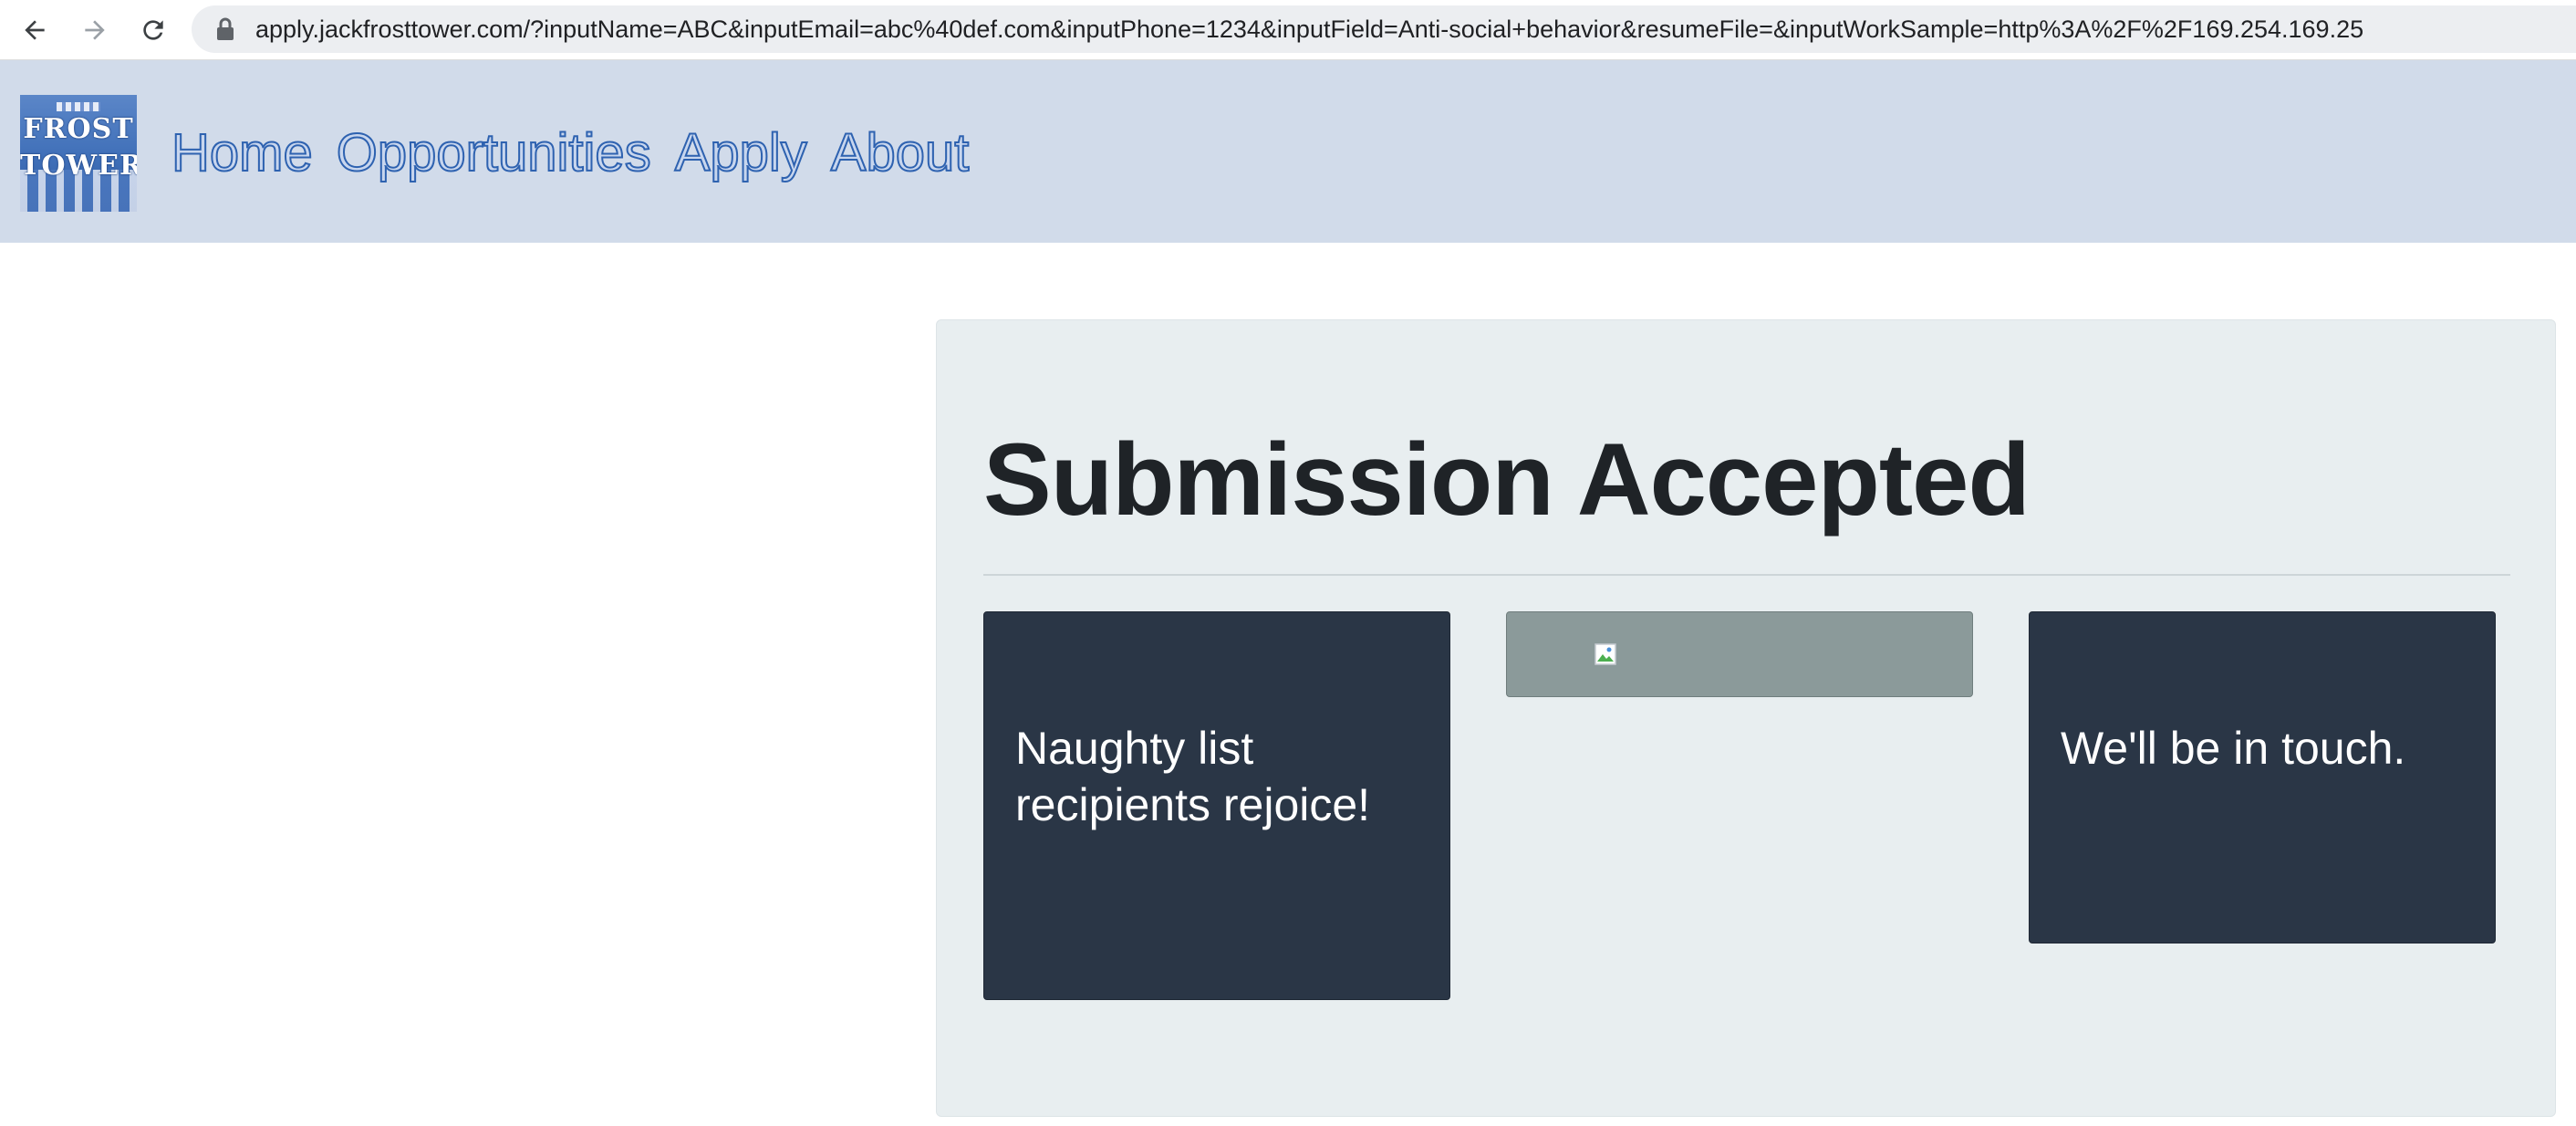 This screenshot has width=2576, height=1126. I want to click on nav-about: About, so click(900, 153).